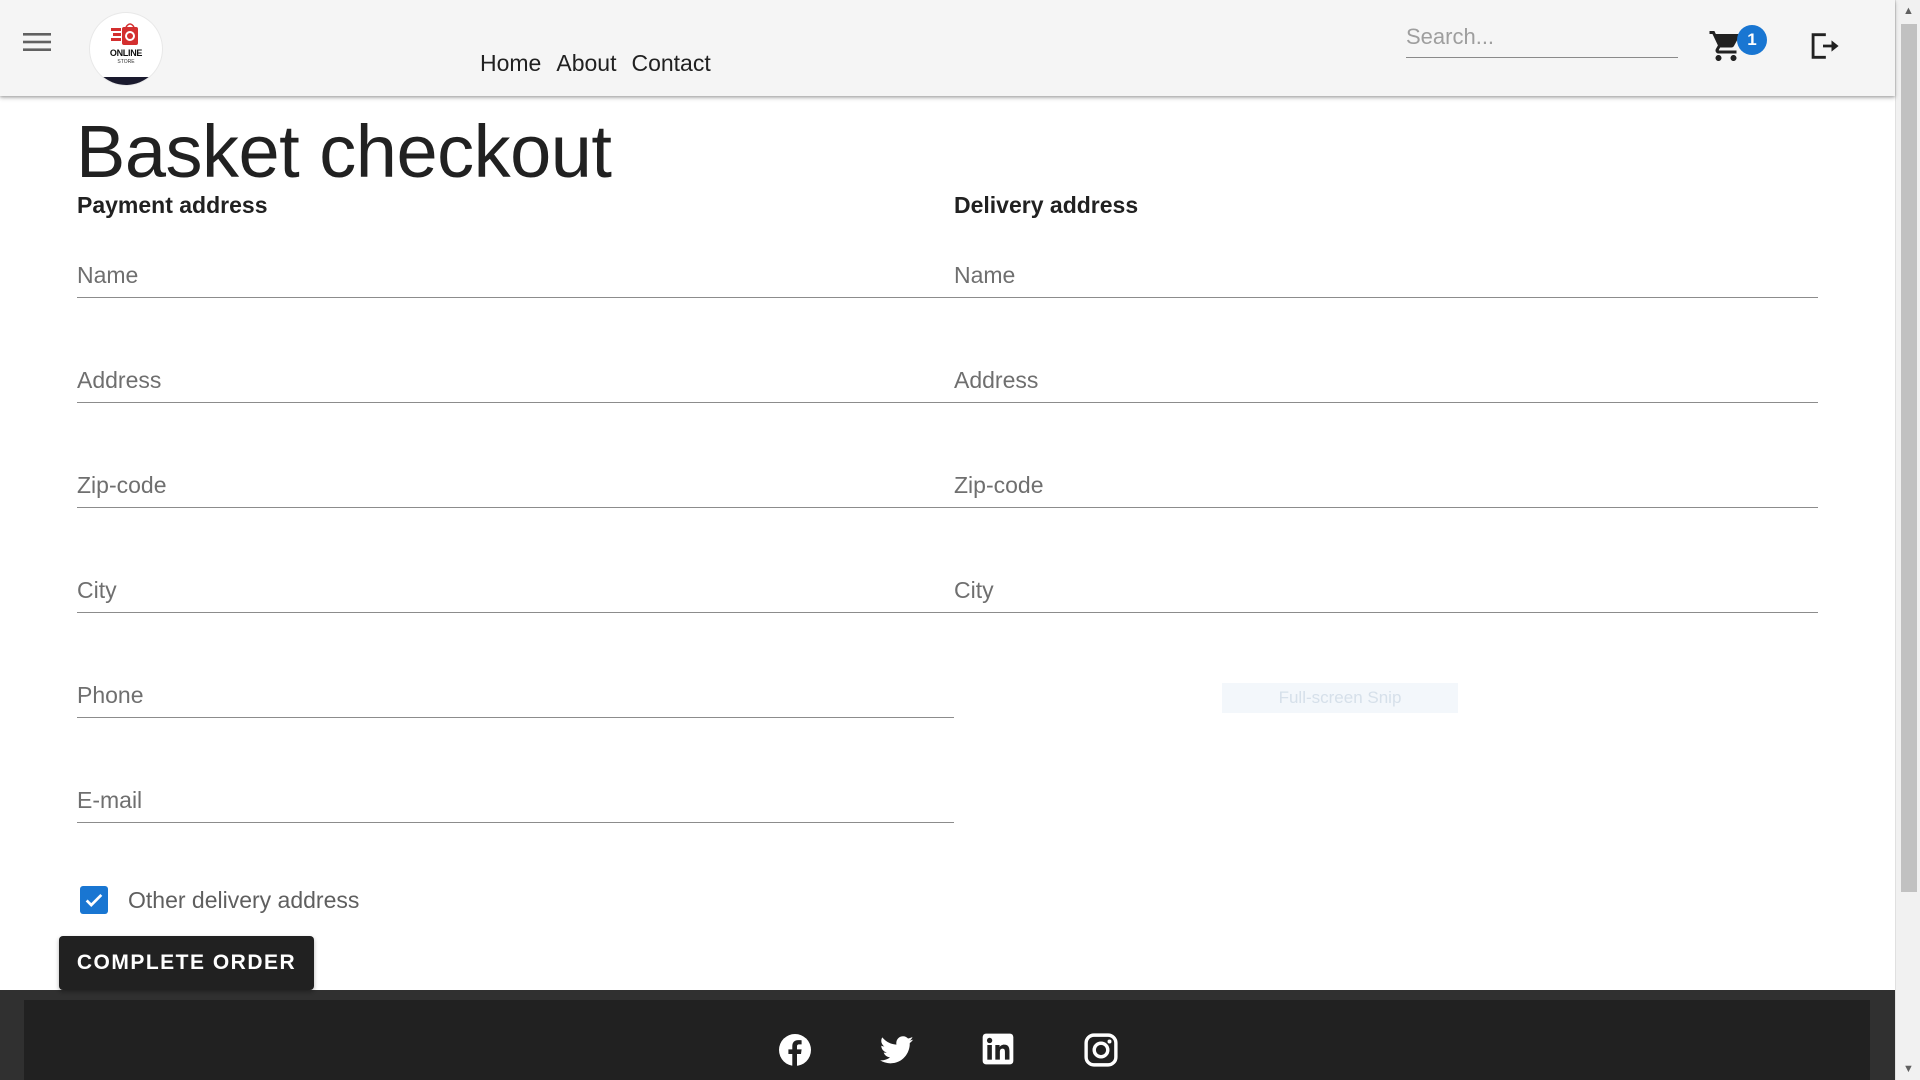 This screenshot has width=1920, height=1080. What do you see at coordinates (510, 63) in the screenshot?
I see `nav-home-link: Home` at bounding box center [510, 63].